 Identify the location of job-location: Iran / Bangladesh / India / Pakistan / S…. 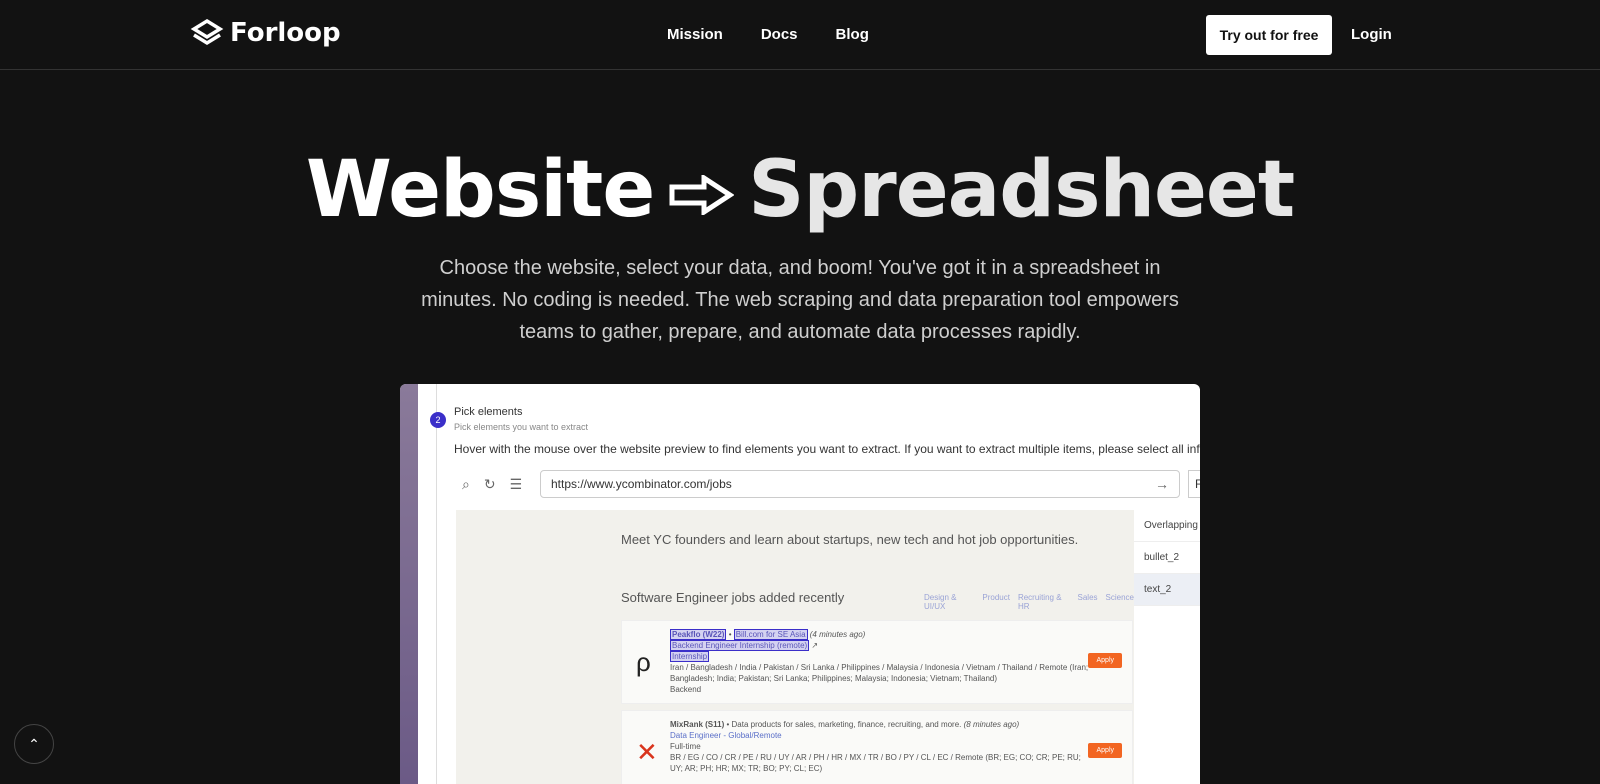
(879, 673).